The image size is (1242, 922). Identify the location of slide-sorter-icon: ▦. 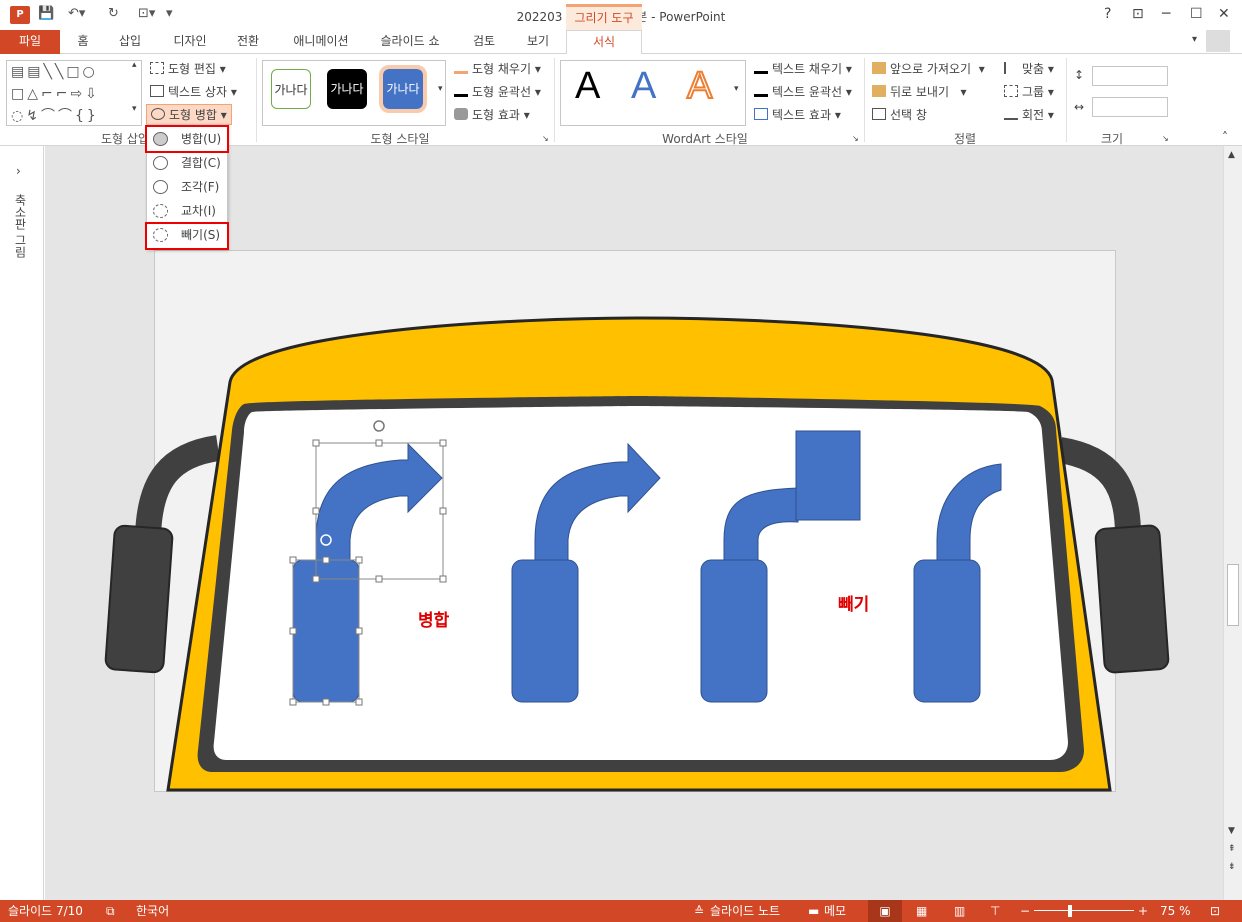
(921, 911).